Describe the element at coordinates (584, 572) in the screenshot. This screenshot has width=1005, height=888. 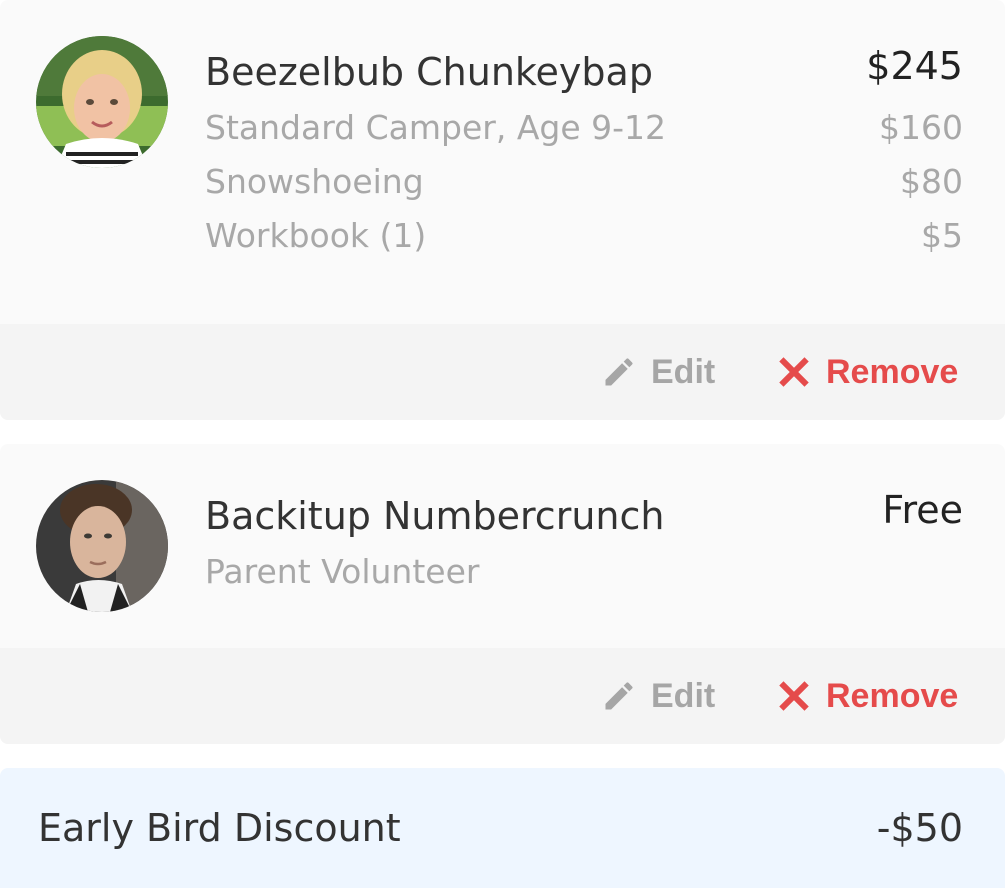
I see `line-item: Parent Volunteer` at that location.